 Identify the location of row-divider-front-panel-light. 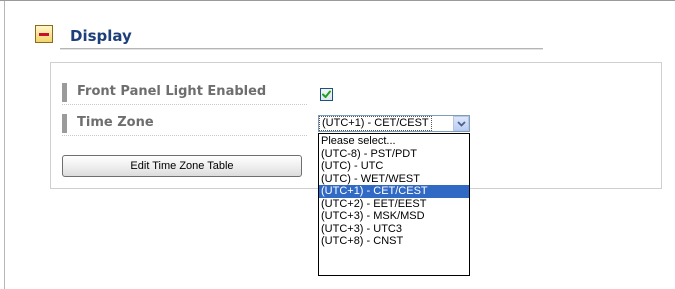
(184, 104).